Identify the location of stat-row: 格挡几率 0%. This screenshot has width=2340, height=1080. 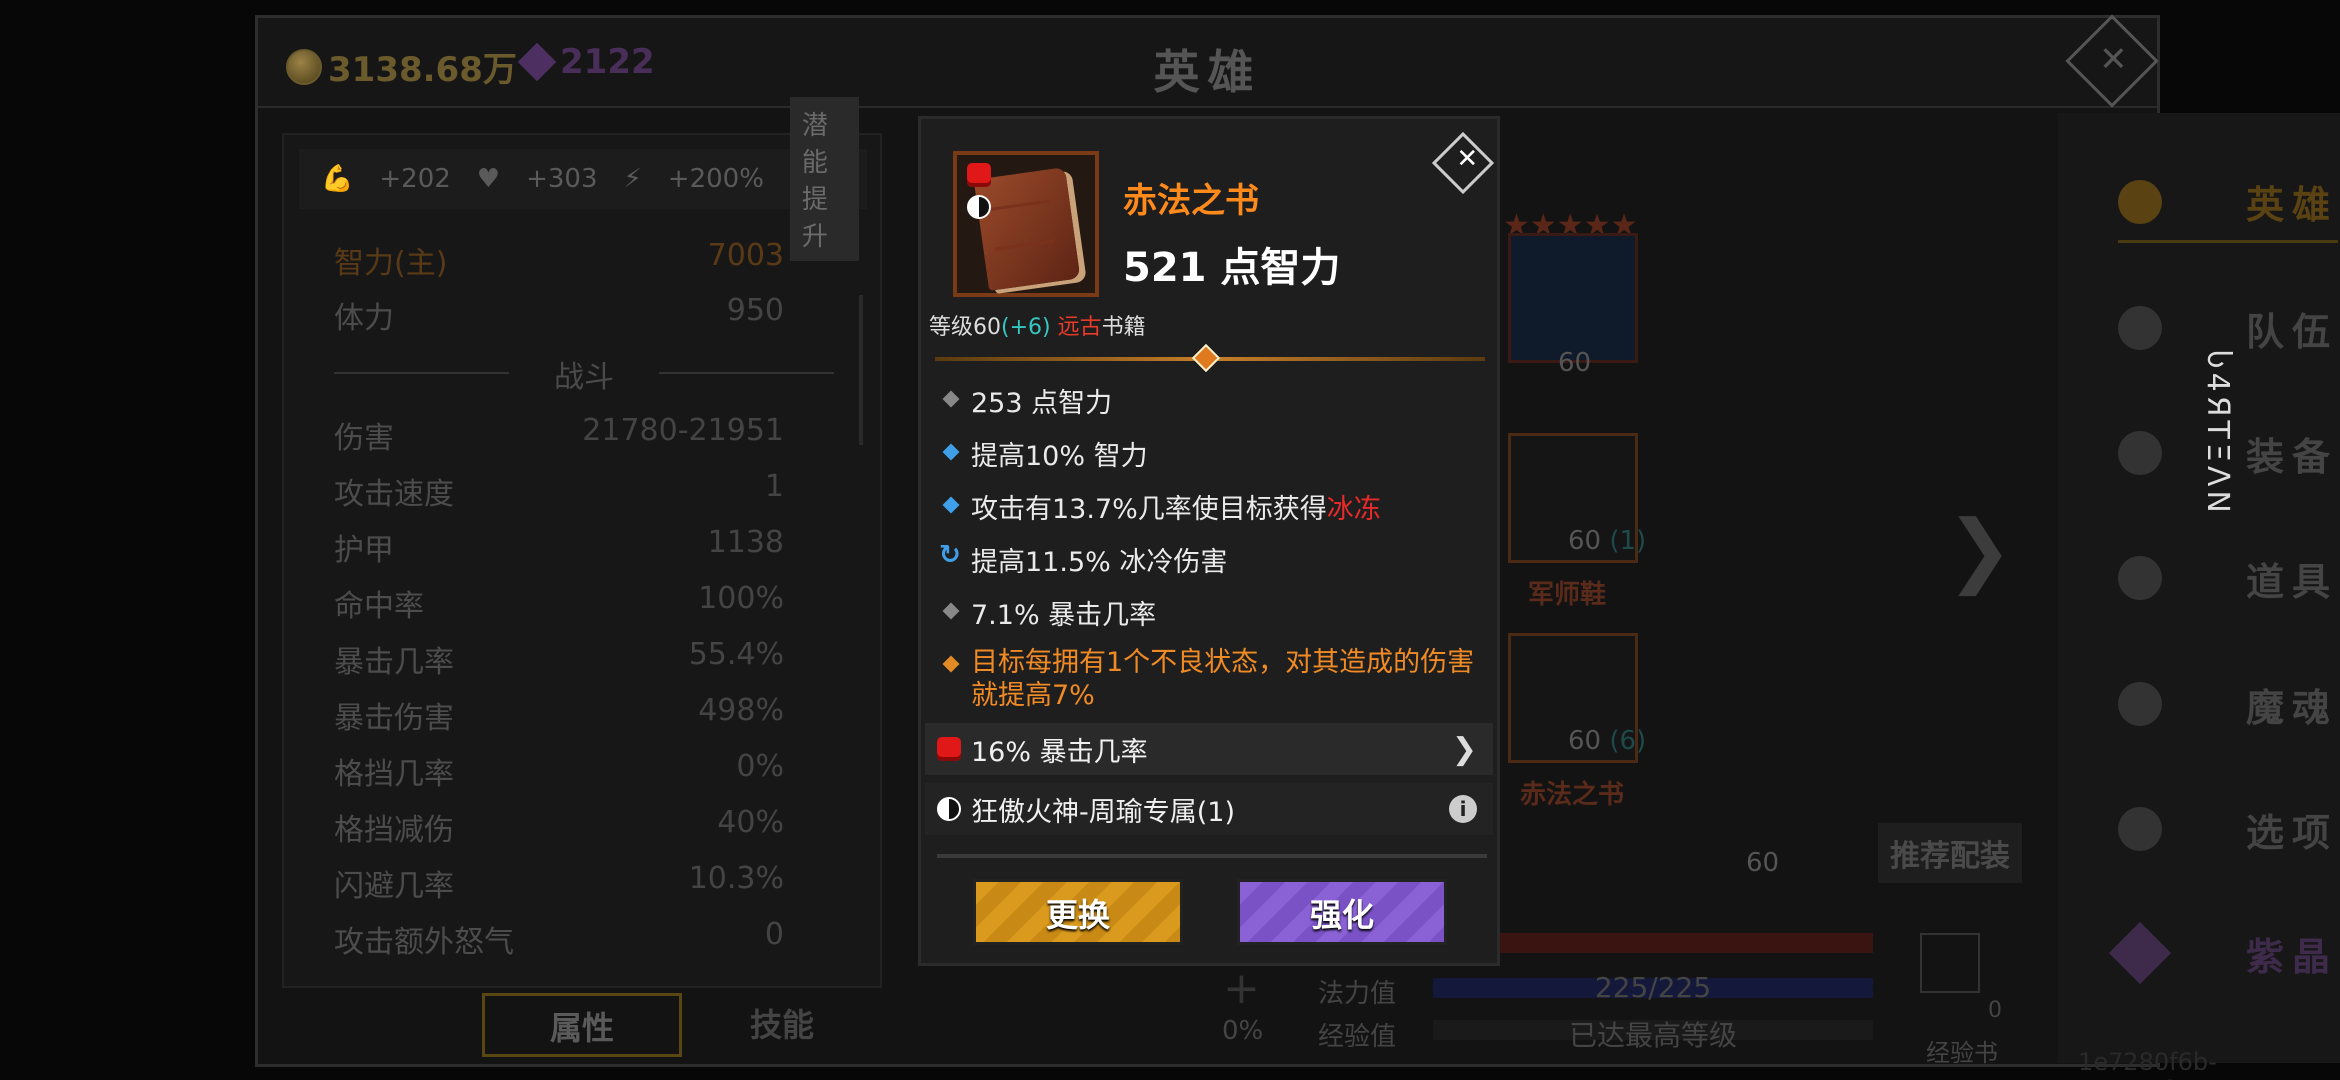
(559, 771).